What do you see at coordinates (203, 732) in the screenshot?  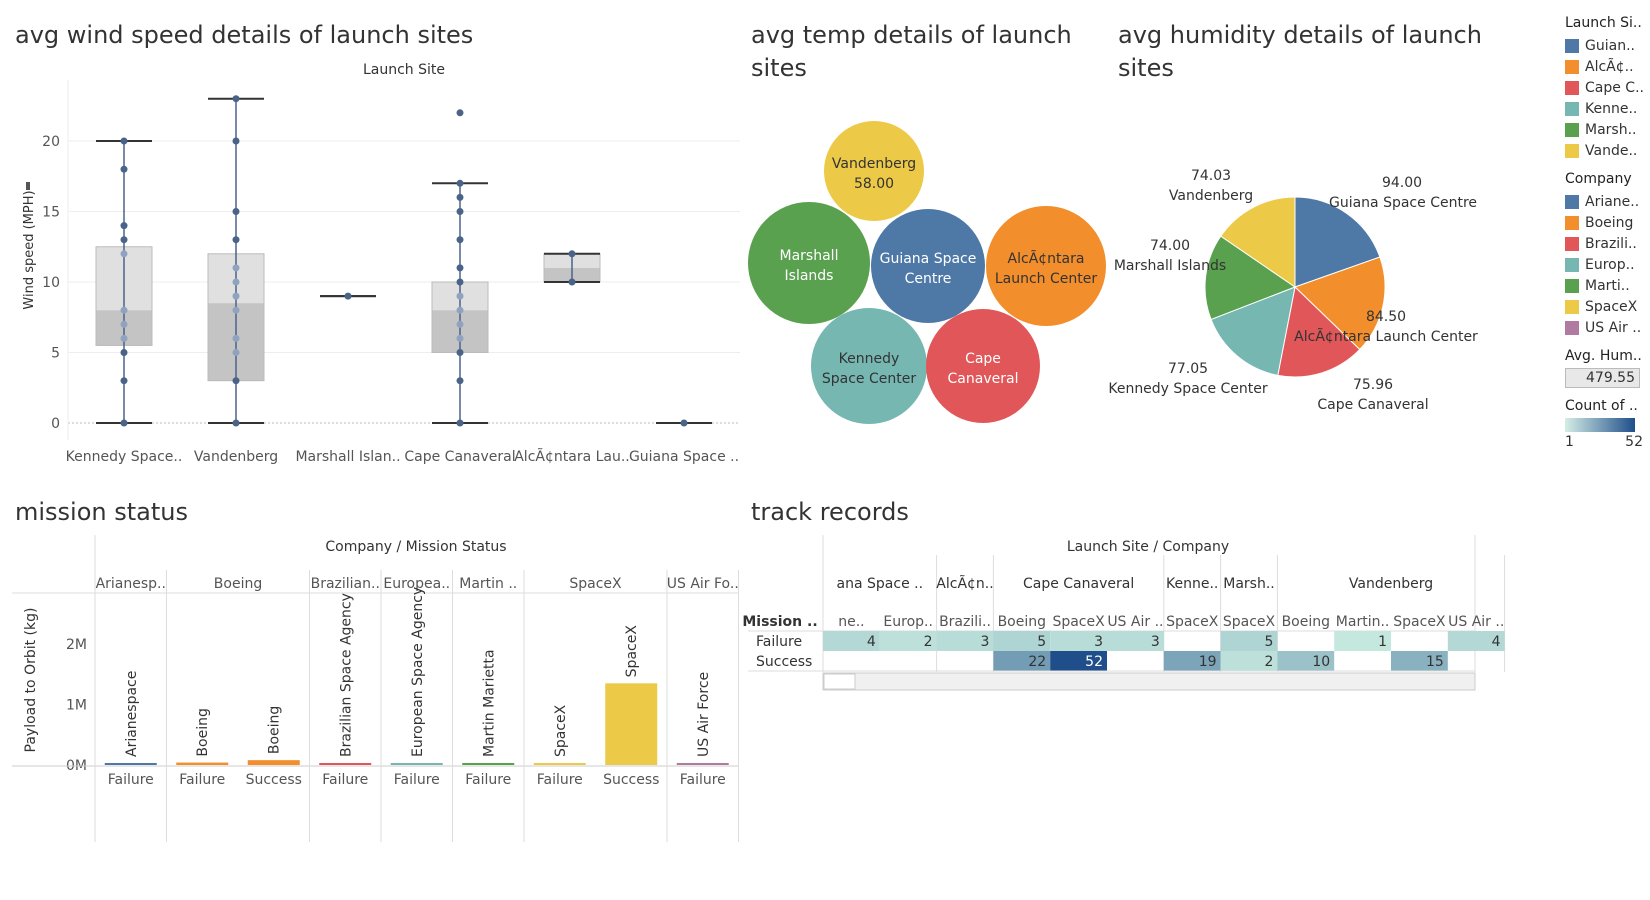 I see `mission-bar-label: Boeing` at bounding box center [203, 732].